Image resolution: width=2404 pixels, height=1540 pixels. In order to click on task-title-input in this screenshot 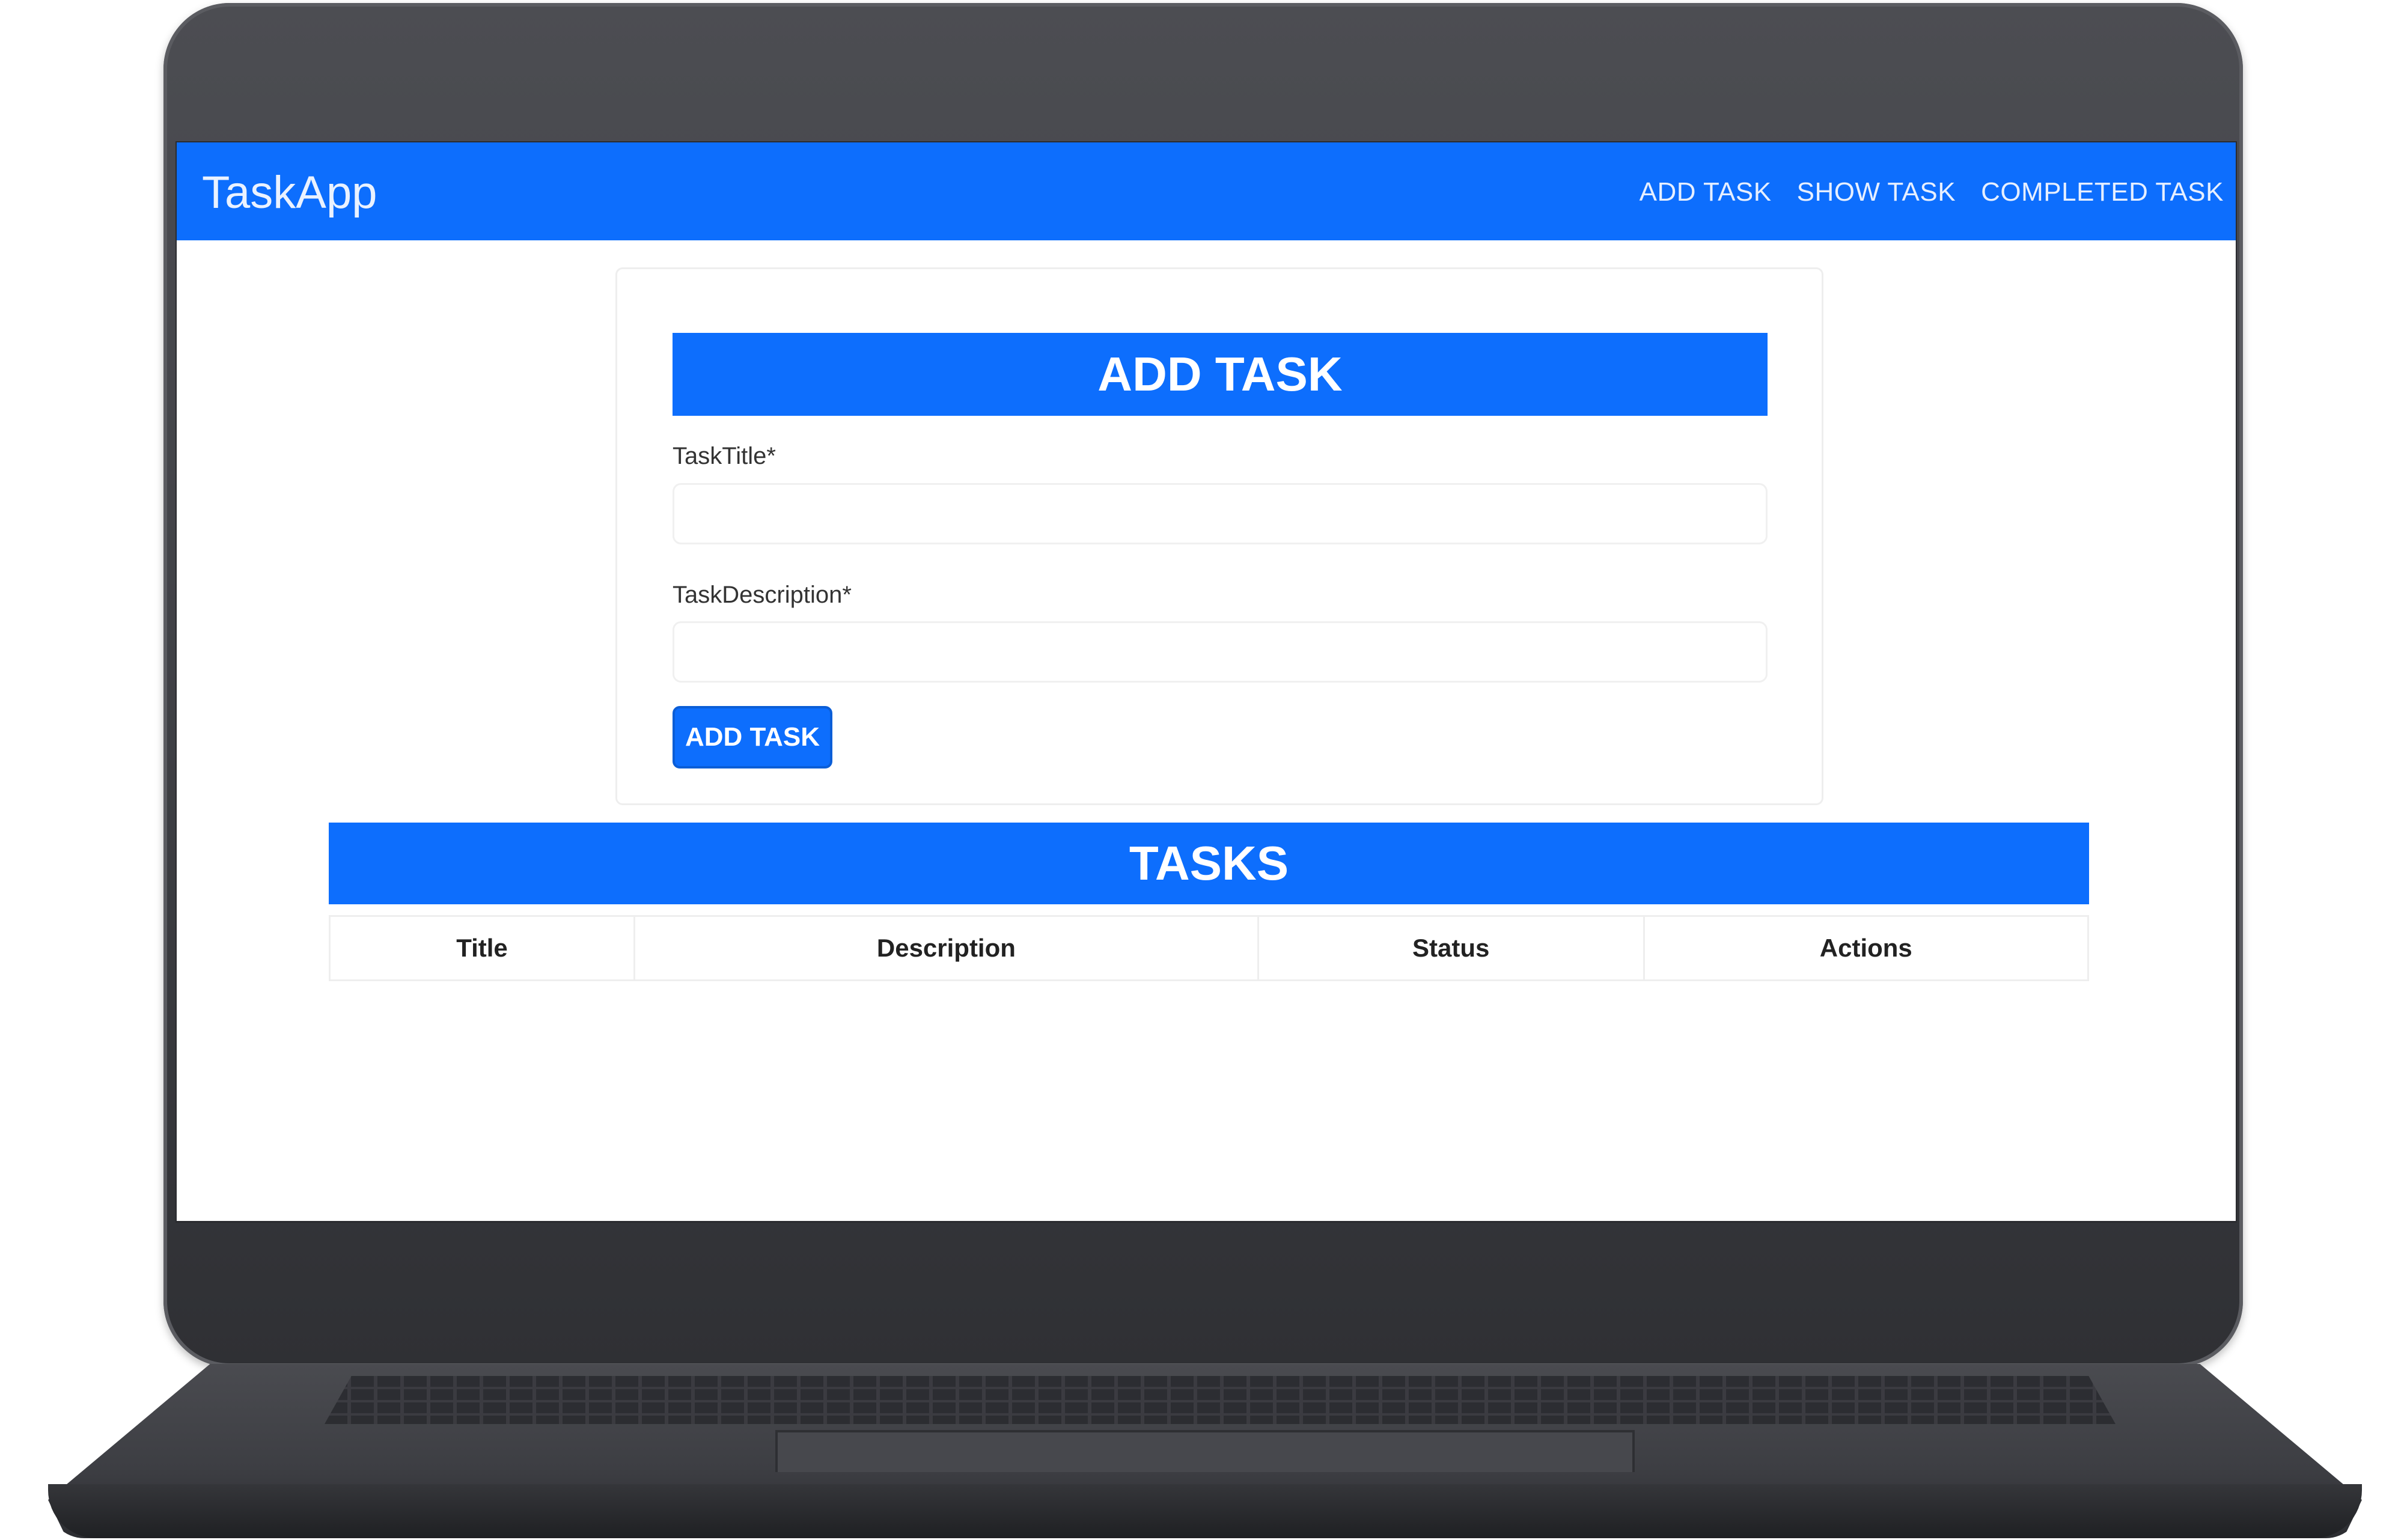, I will do `click(1220, 514)`.